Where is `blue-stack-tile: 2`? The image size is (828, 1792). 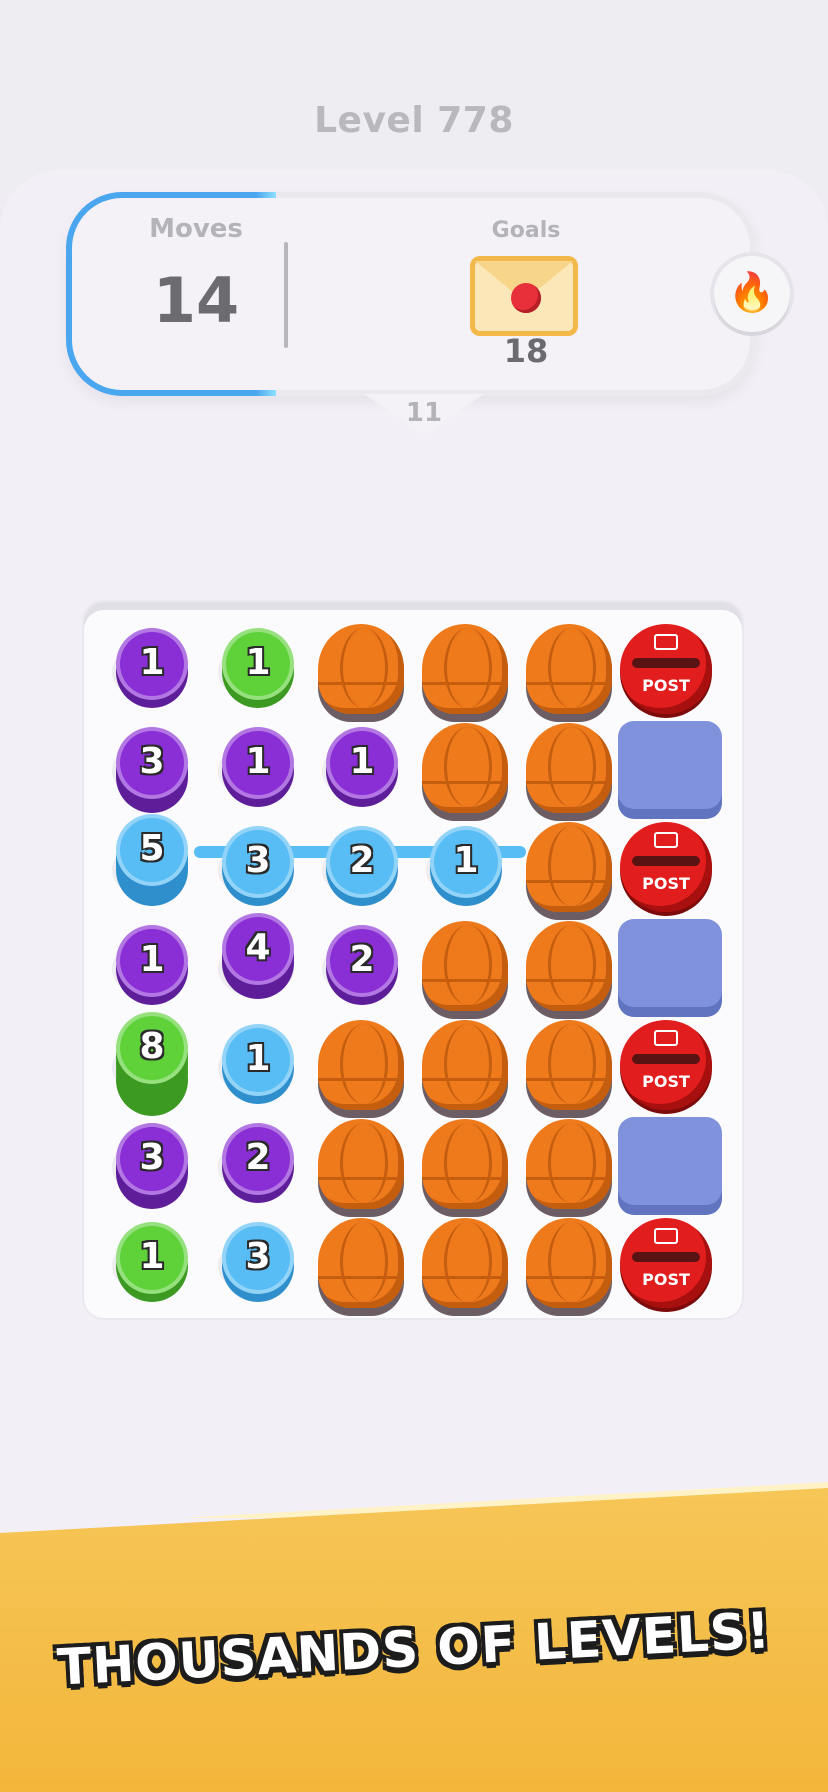
blue-stack-tile: 2 is located at coordinates (360, 868).